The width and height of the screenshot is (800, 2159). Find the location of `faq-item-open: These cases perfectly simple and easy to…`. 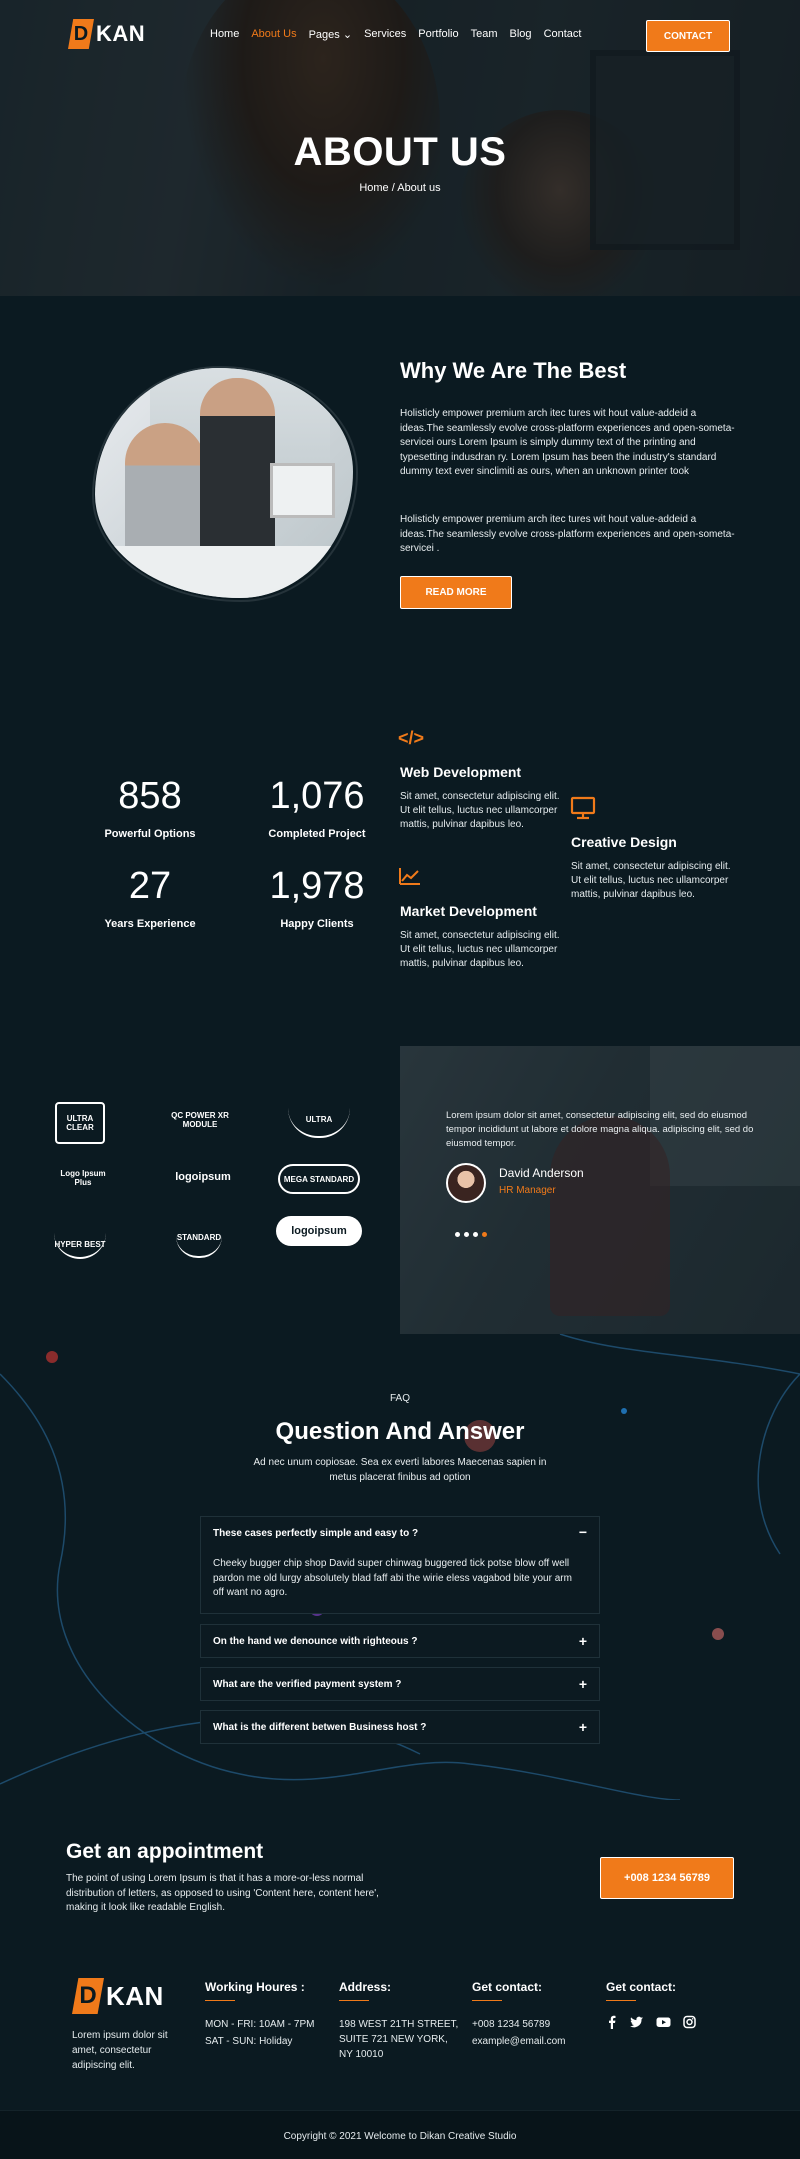

faq-item-open: These cases perfectly simple and easy to… is located at coordinates (400, 1565).